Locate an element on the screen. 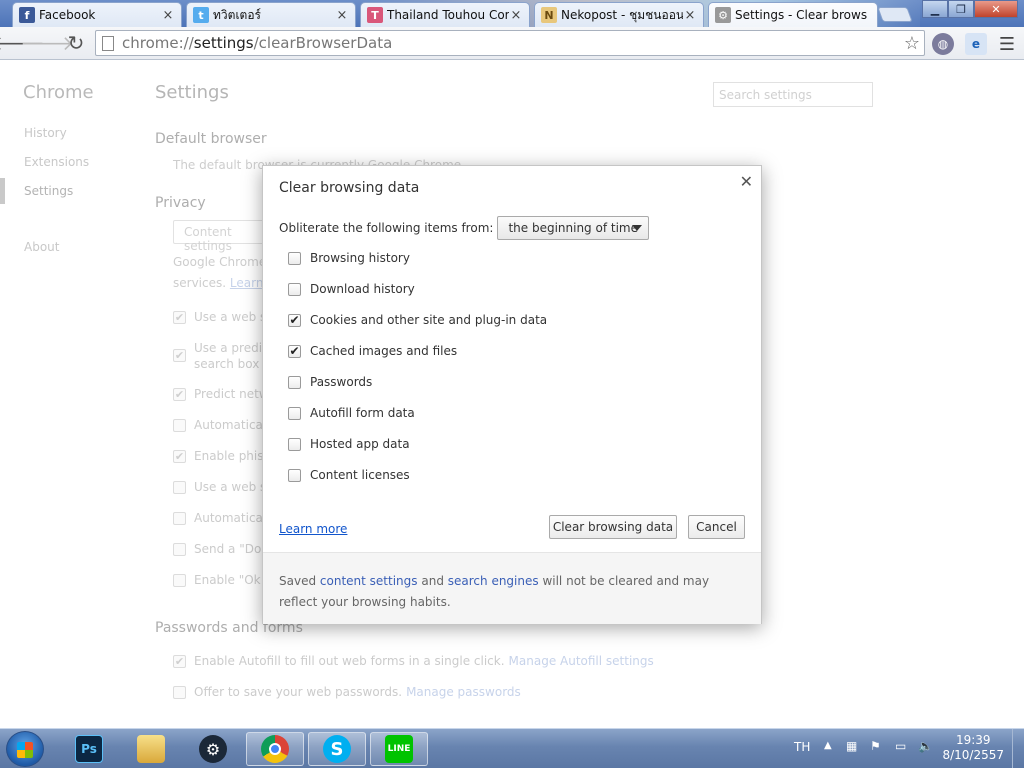 The width and height of the screenshot is (1024, 768). manage-passwords-link: Manage passwords is located at coordinates (463, 692).